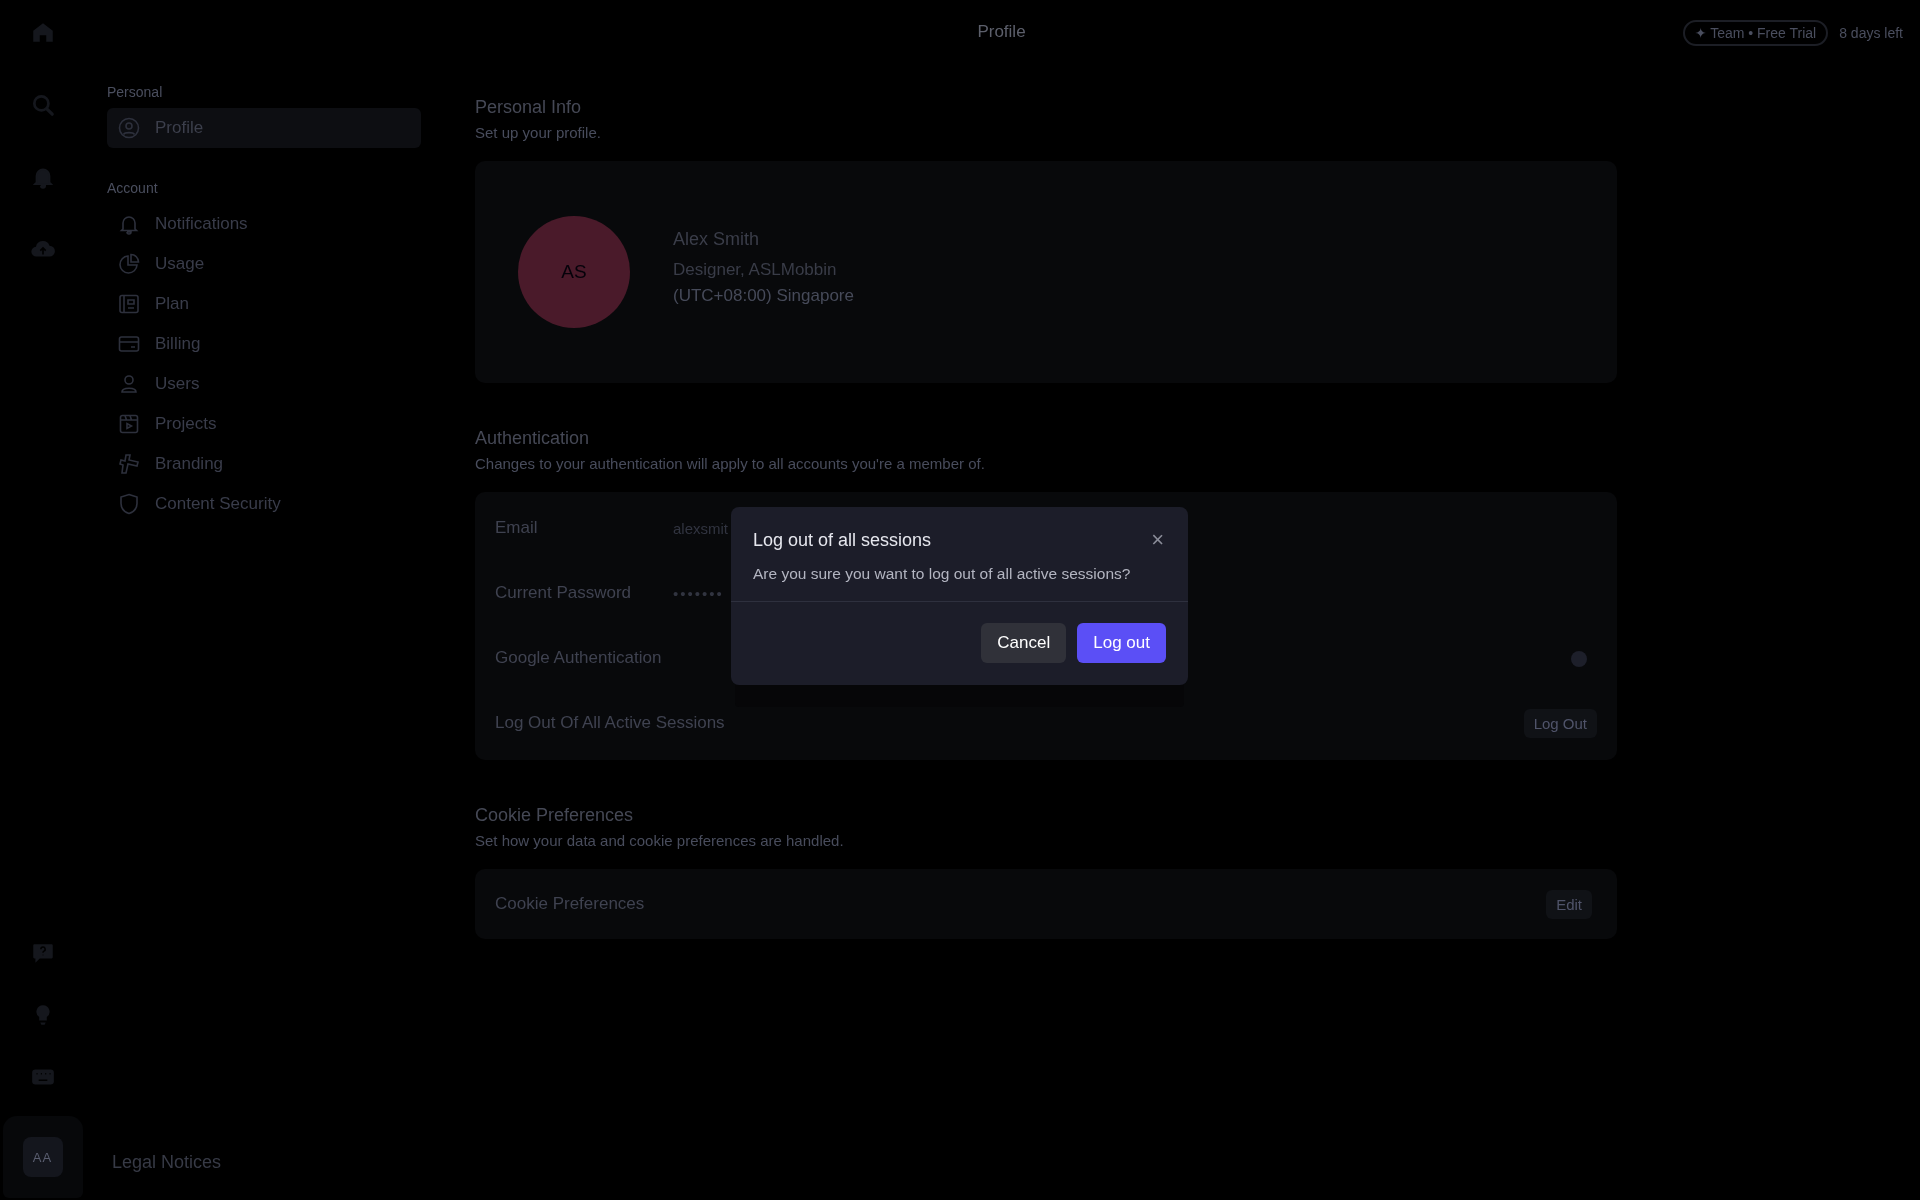 The width and height of the screenshot is (1920, 1200). I want to click on account-switcher: AA, so click(42, 1157).